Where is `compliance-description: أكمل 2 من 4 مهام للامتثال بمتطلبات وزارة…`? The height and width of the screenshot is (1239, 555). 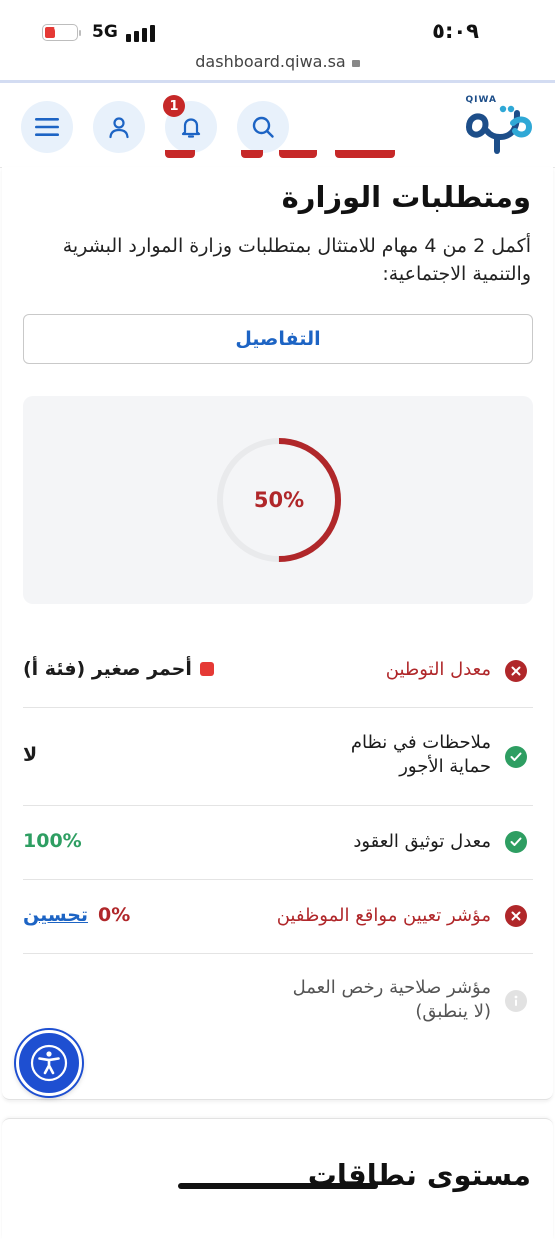
compliance-description: أكمل 2 من 4 مهام للامتثال بمتطلبات وزارة… is located at coordinates (296, 260).